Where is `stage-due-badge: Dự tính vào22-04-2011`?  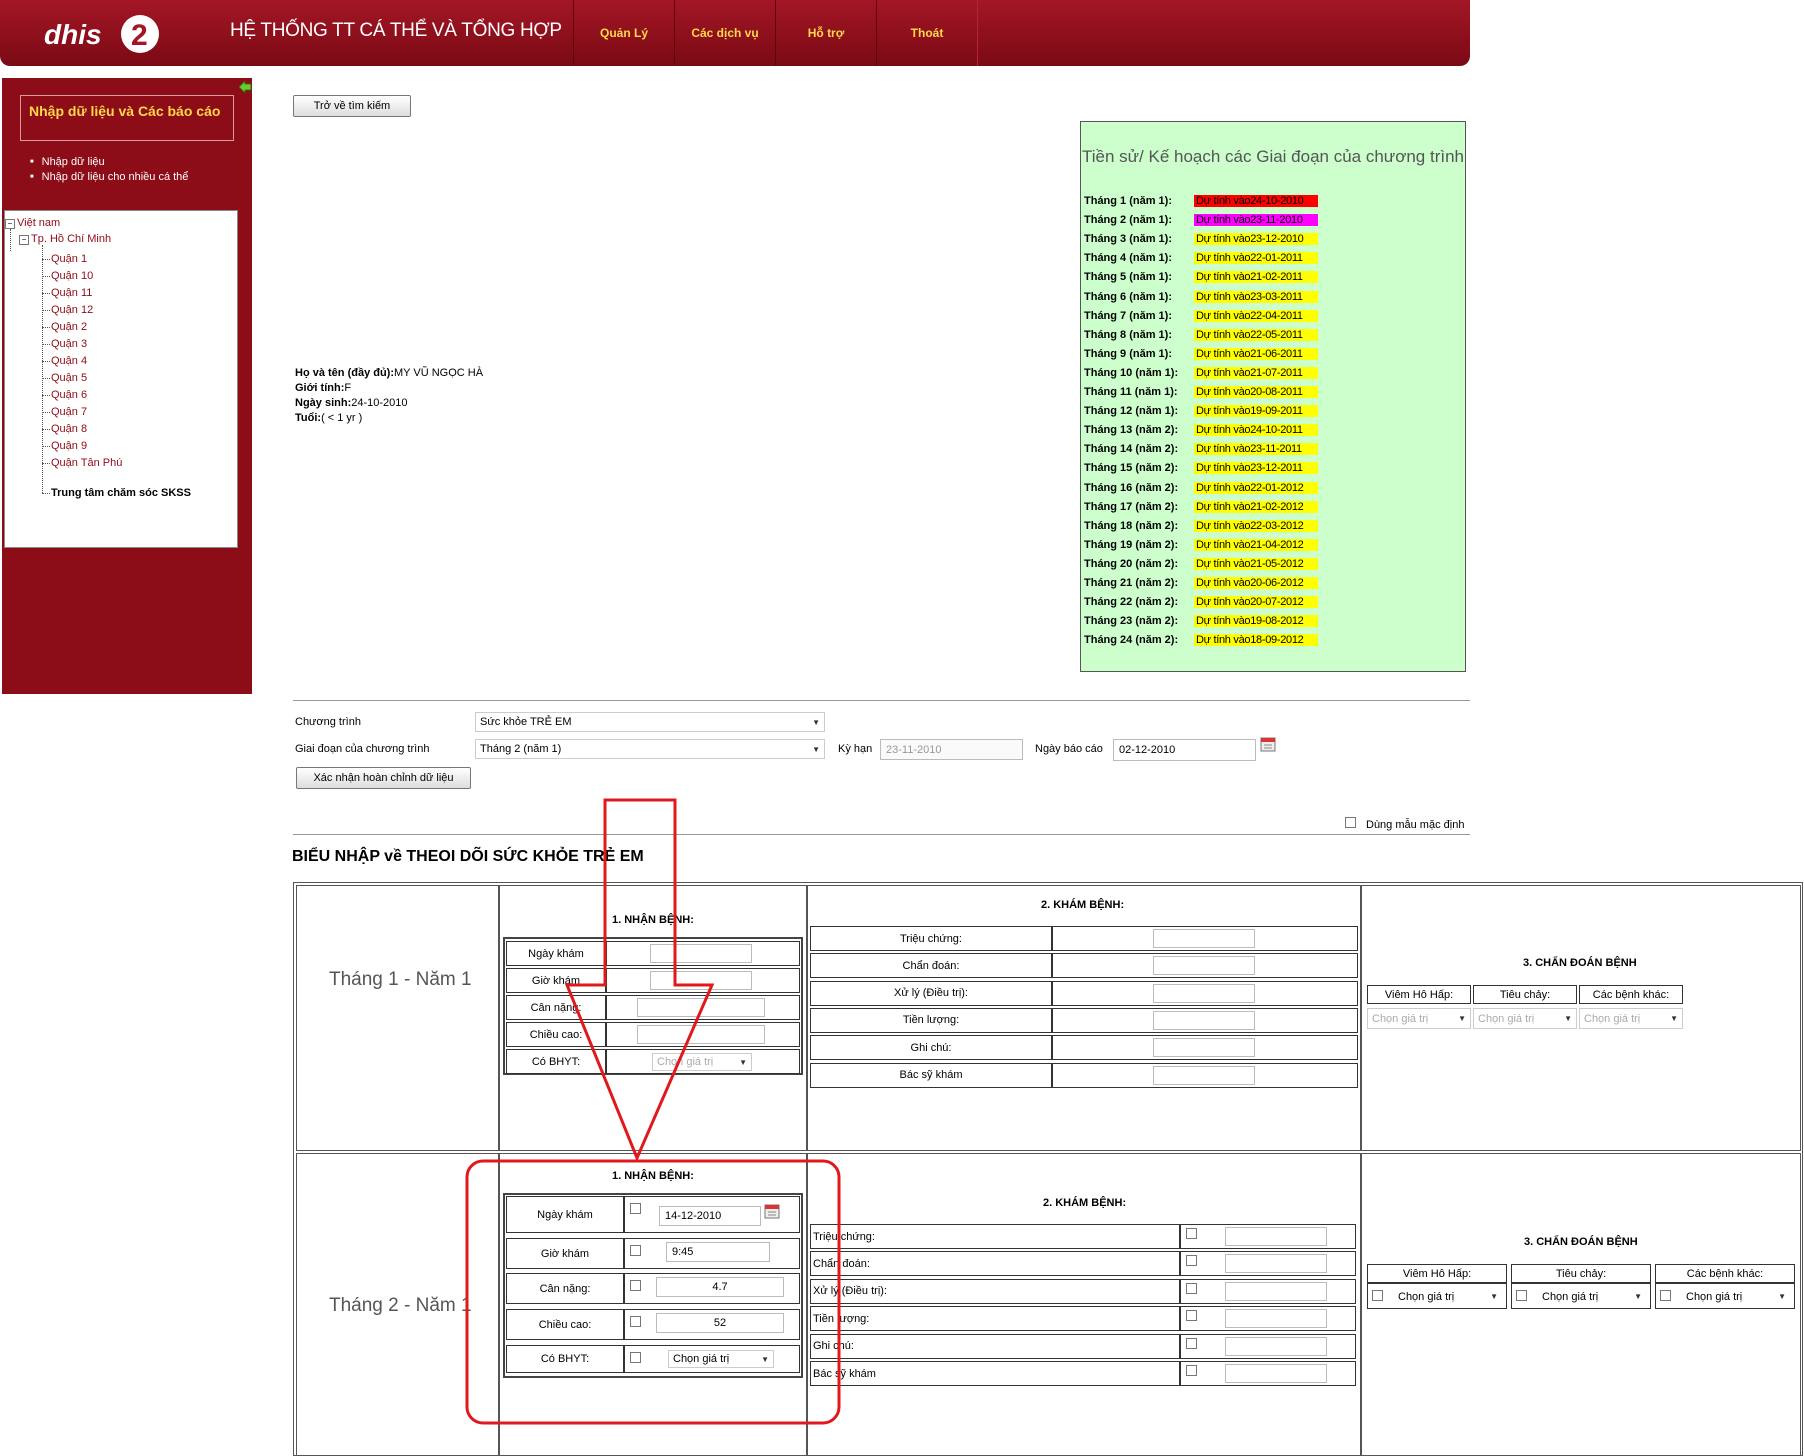
stage-due-badge: Dự tính vào22-04-2011 is located at coordinates (1256, 315).